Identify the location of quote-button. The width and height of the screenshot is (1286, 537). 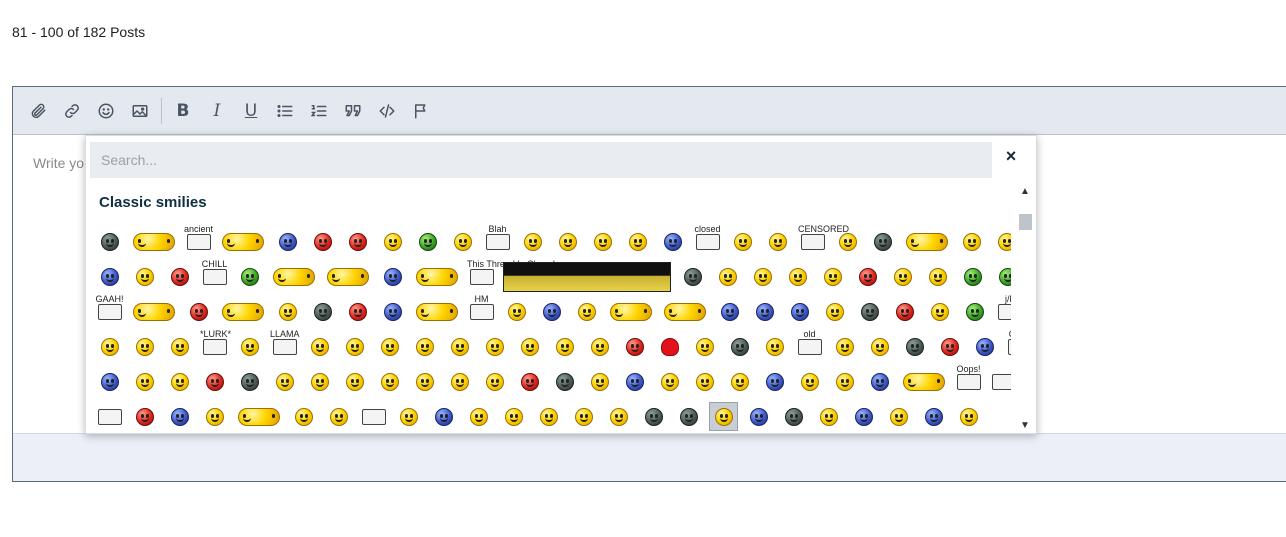
(353, 111).